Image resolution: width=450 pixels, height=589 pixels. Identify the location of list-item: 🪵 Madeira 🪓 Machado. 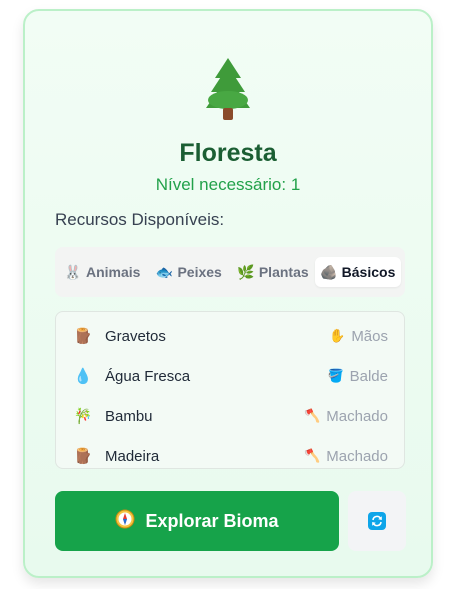
(230, 452).